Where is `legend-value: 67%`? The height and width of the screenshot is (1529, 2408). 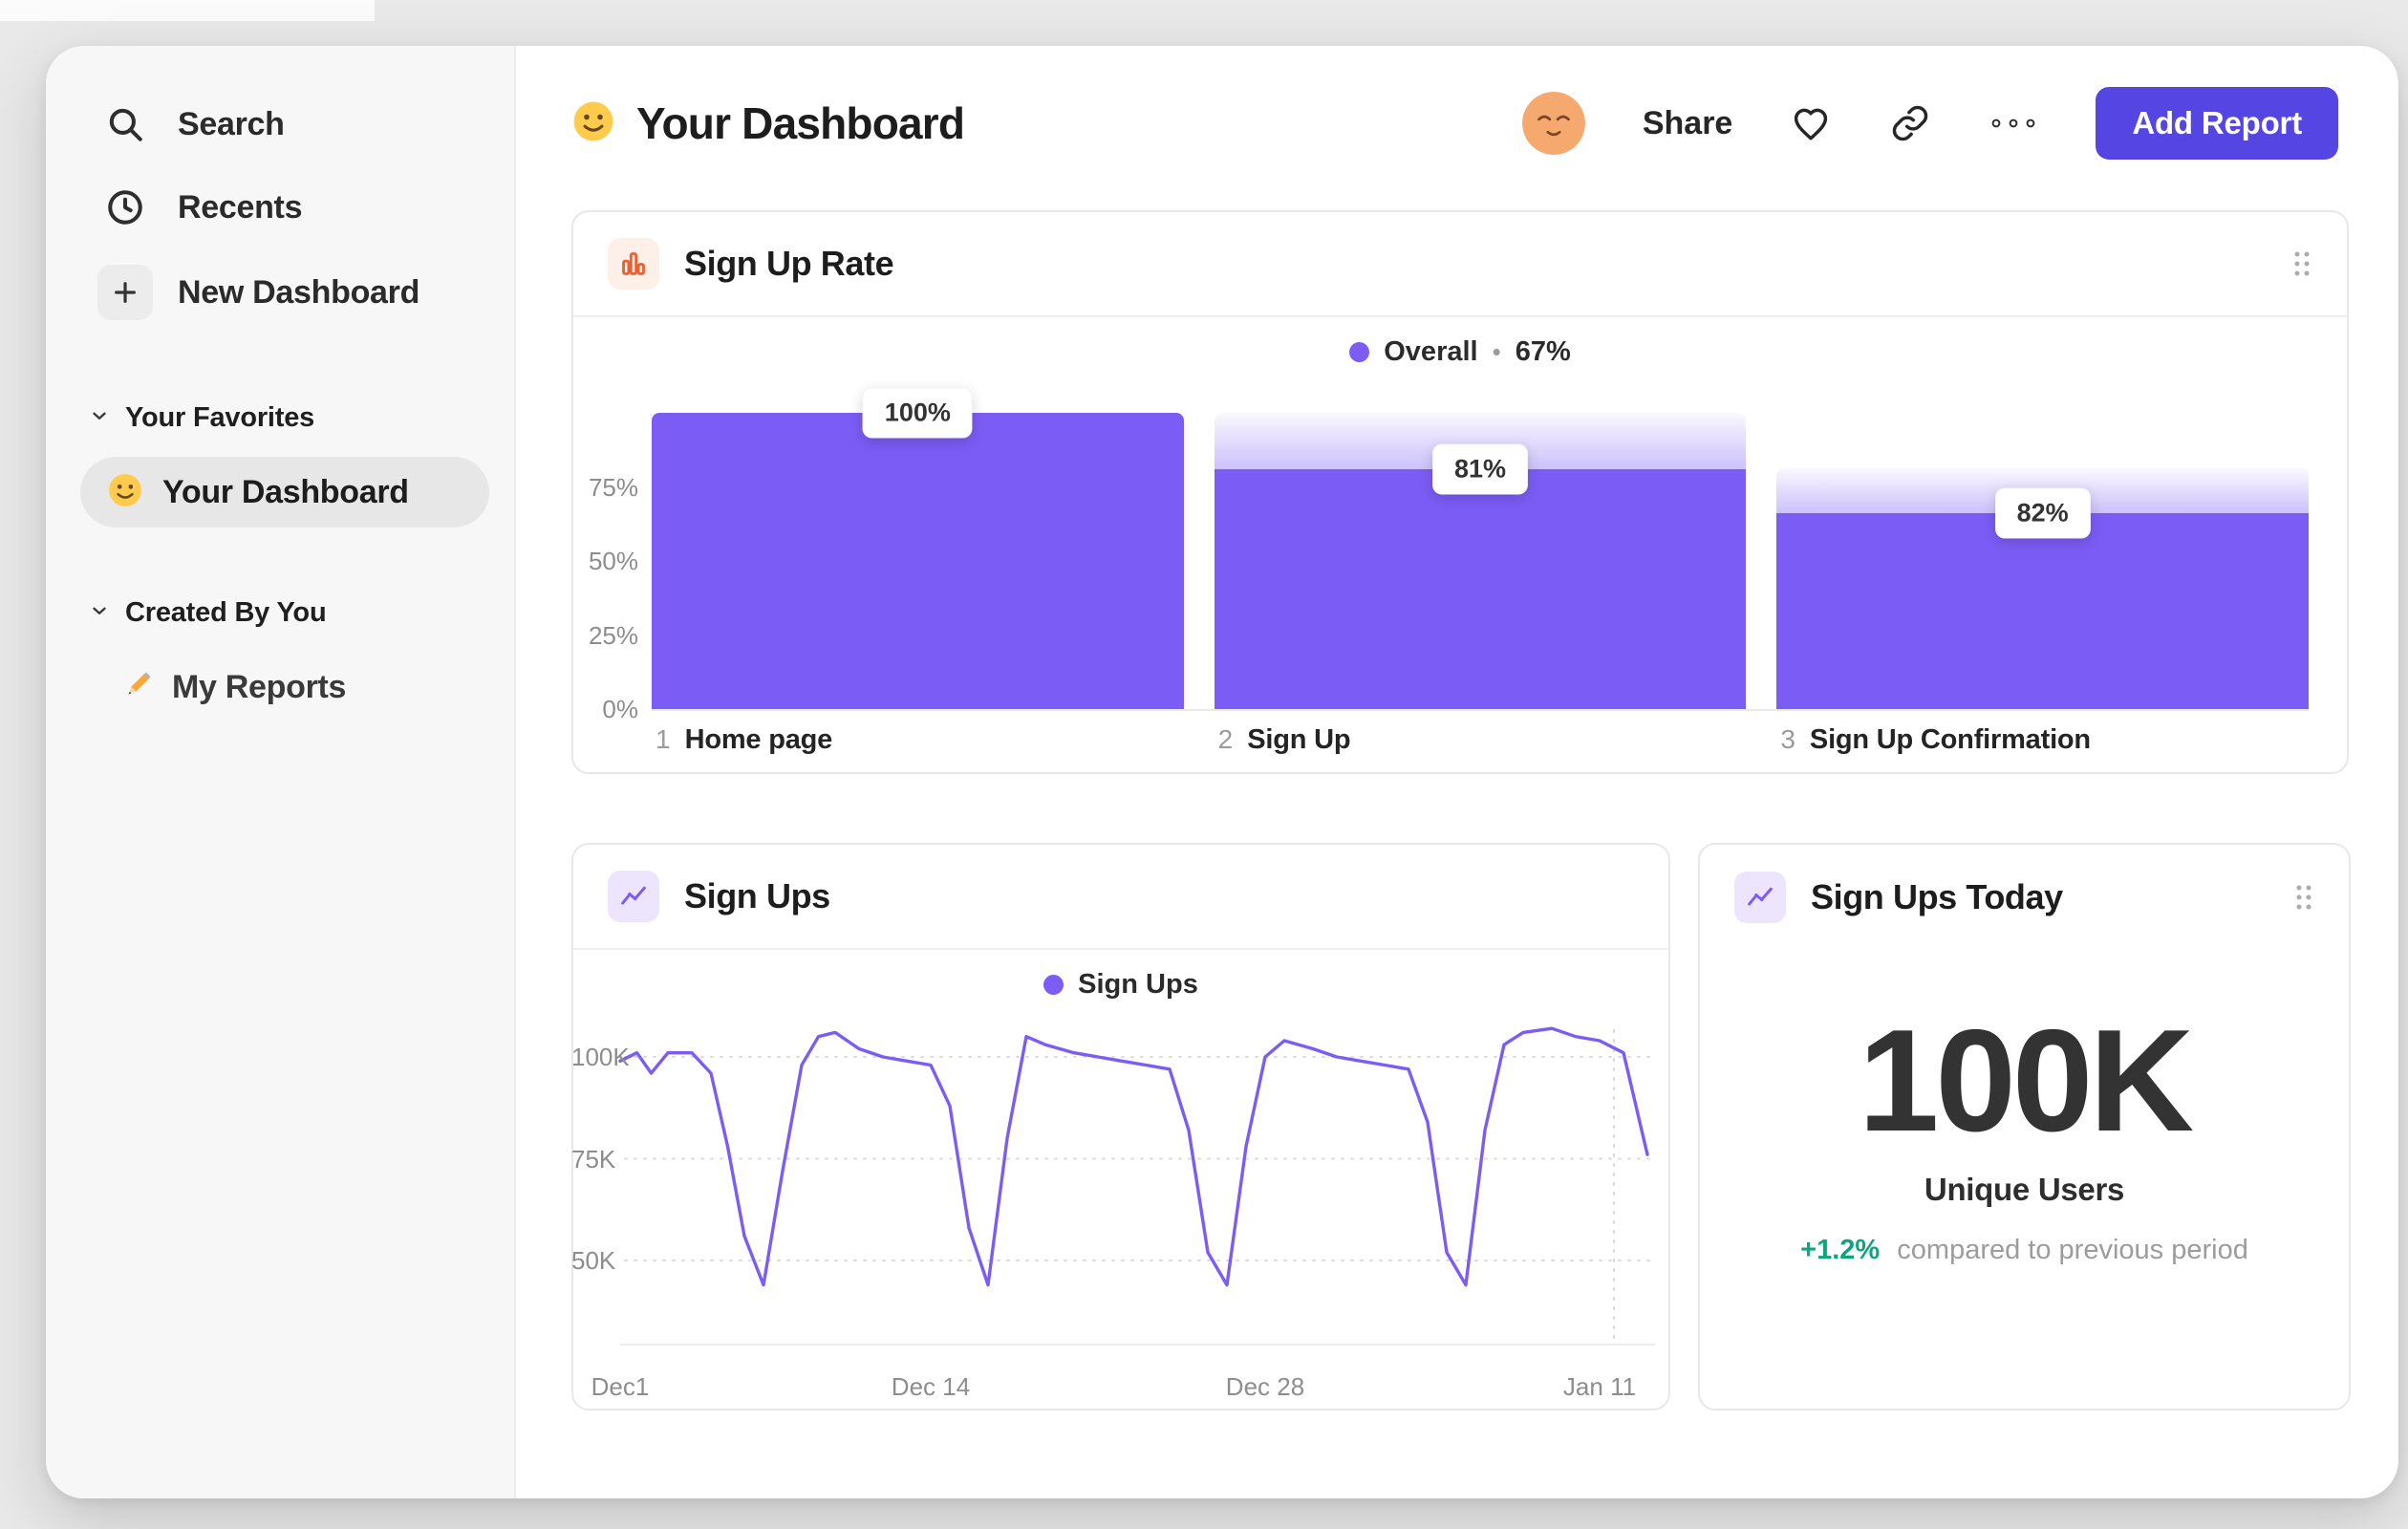
legend-value: 67% is located at coordinates (1543, 351).